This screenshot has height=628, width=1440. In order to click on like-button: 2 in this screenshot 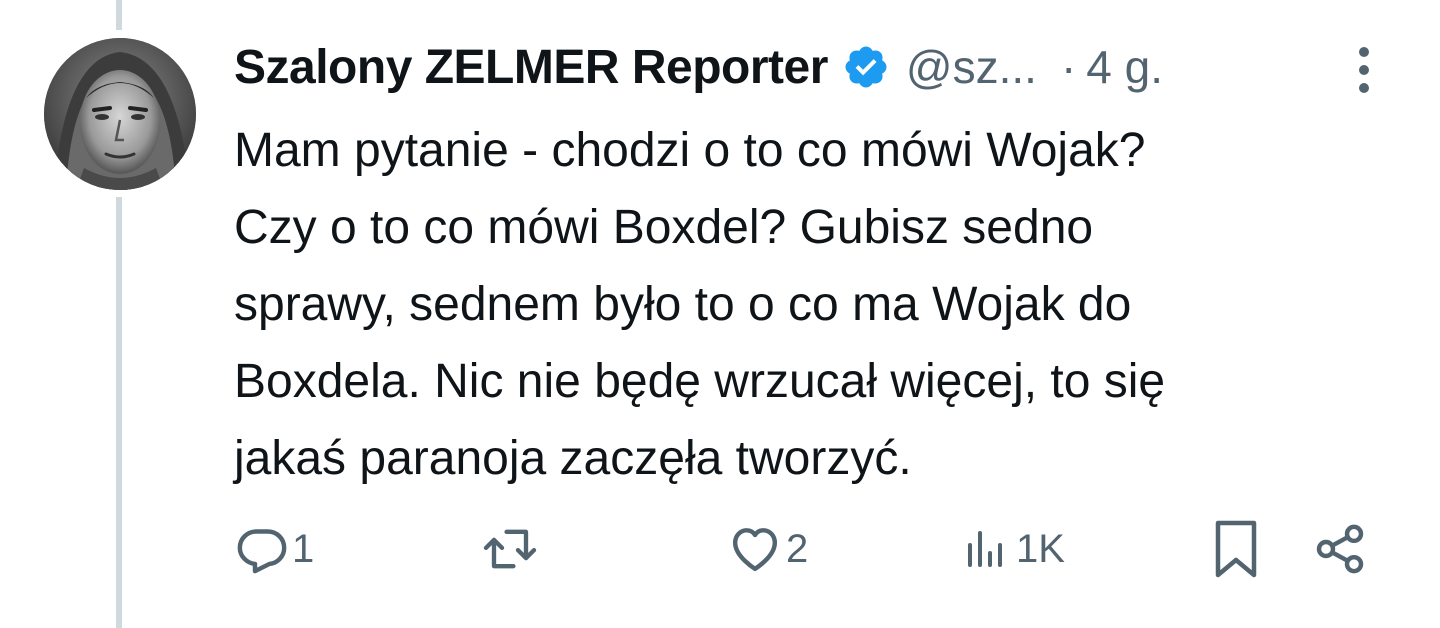, I will do `click(767, 549)`.